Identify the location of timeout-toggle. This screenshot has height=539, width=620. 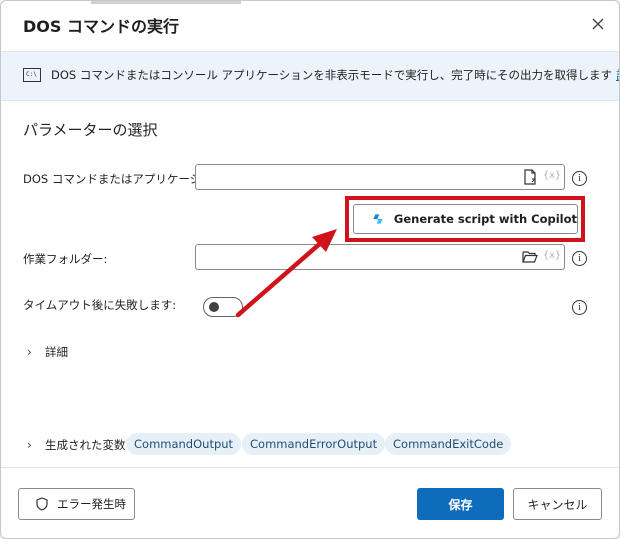
(223, 307).